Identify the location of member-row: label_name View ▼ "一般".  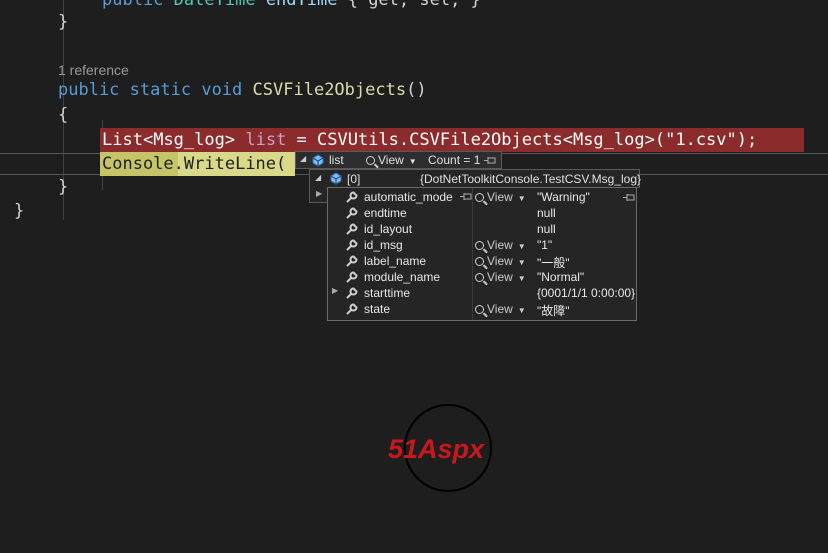
(482, 261).